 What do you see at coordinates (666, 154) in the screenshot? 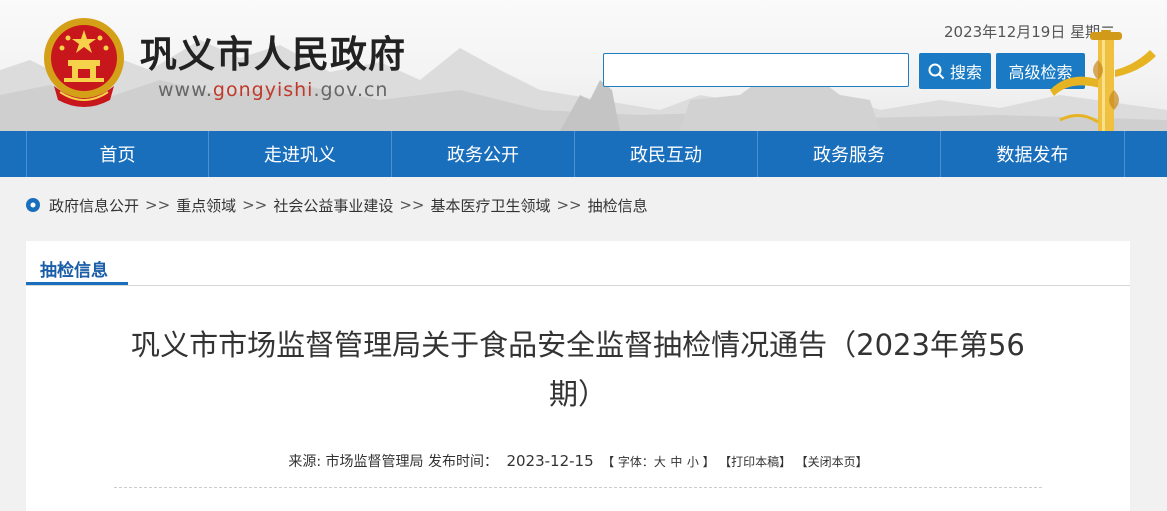
I see `nav-item-interaction: 政民互动` at bounding box center [666, 154].